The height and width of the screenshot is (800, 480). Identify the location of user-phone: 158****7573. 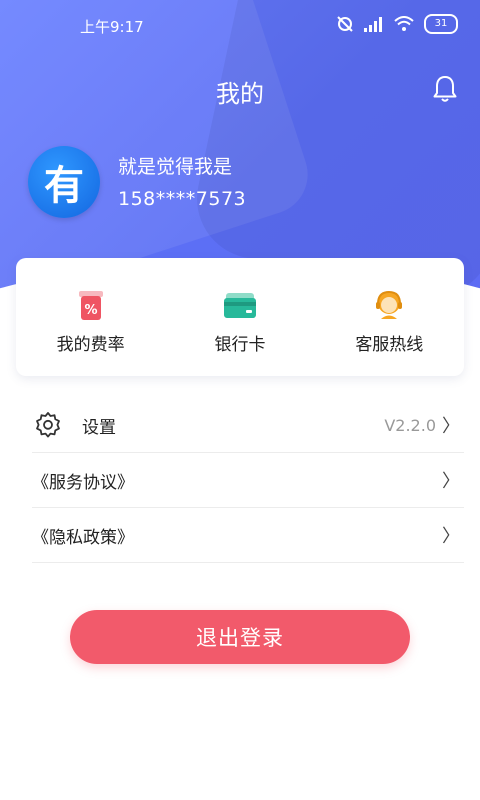
(182, 199).